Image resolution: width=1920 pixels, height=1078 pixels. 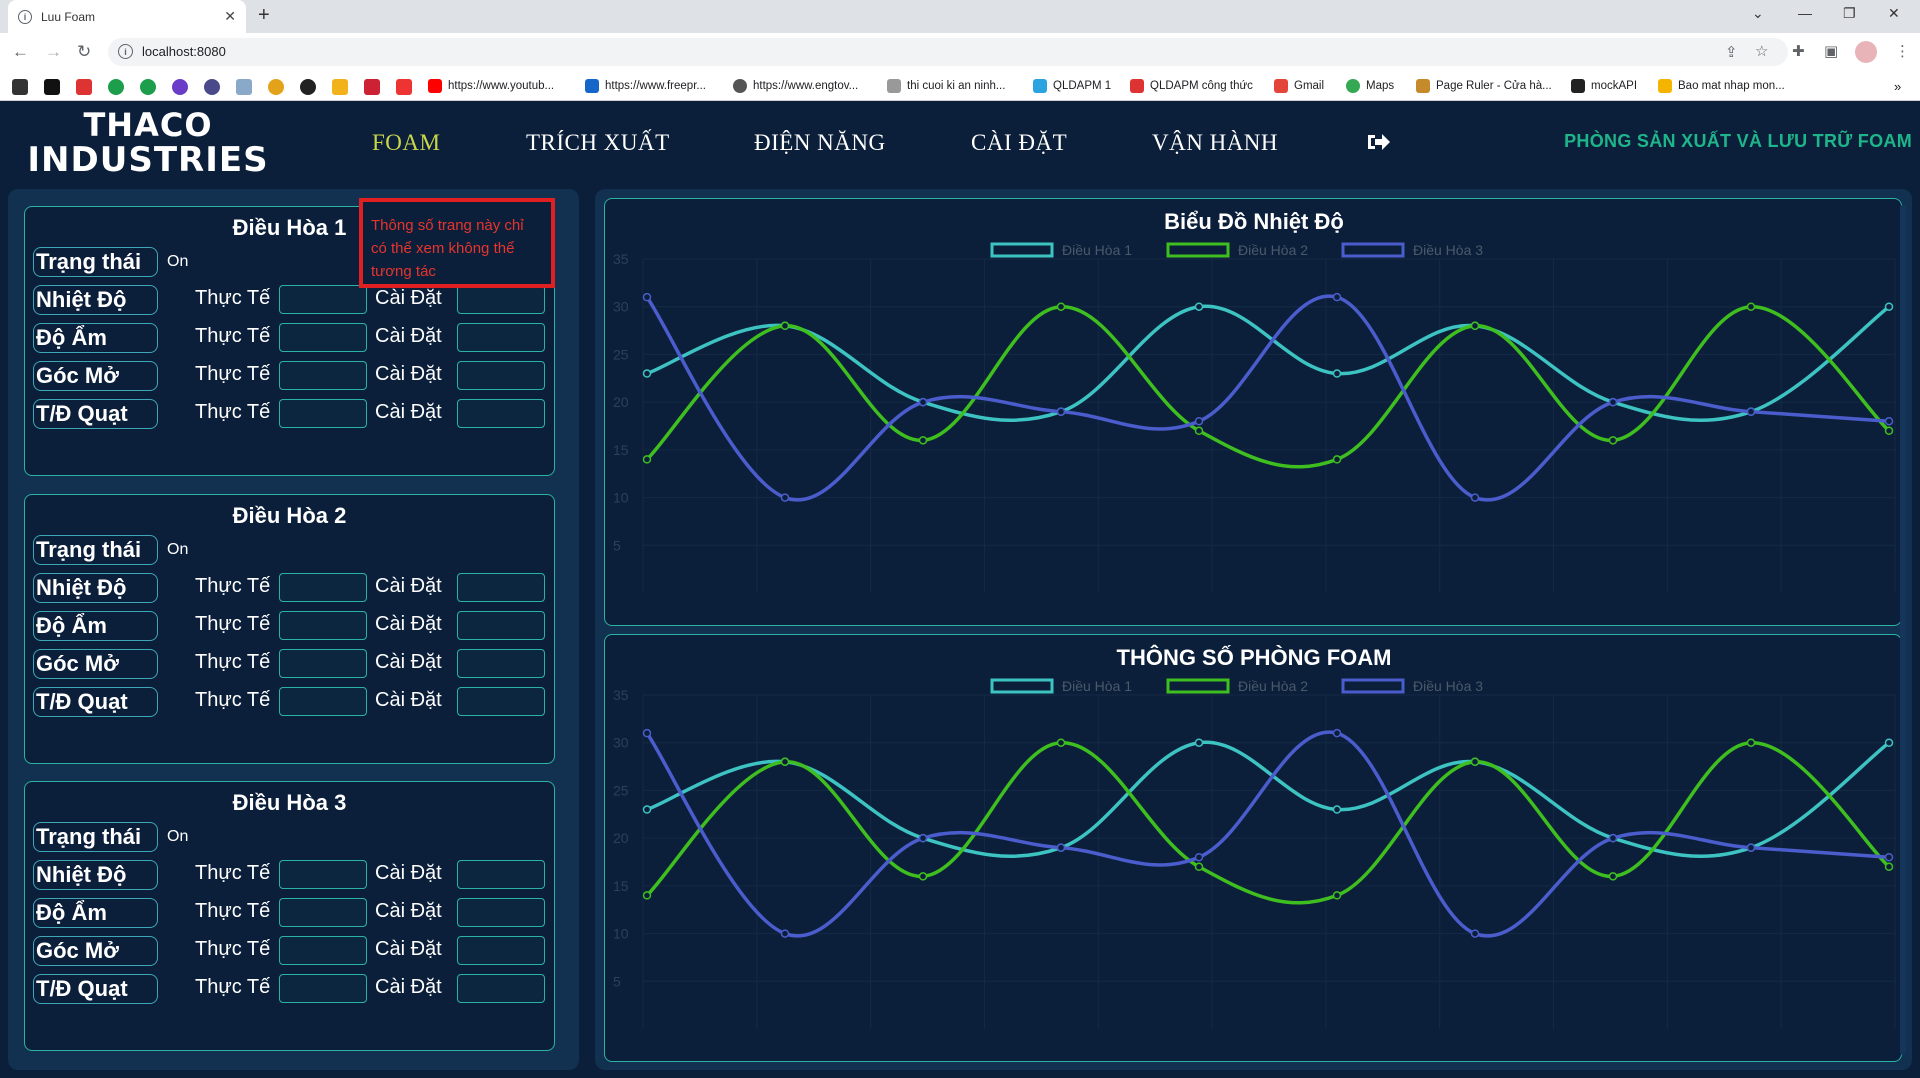 I want to click on tab-search-icon: ⌄, so click(x=1758, y=13).